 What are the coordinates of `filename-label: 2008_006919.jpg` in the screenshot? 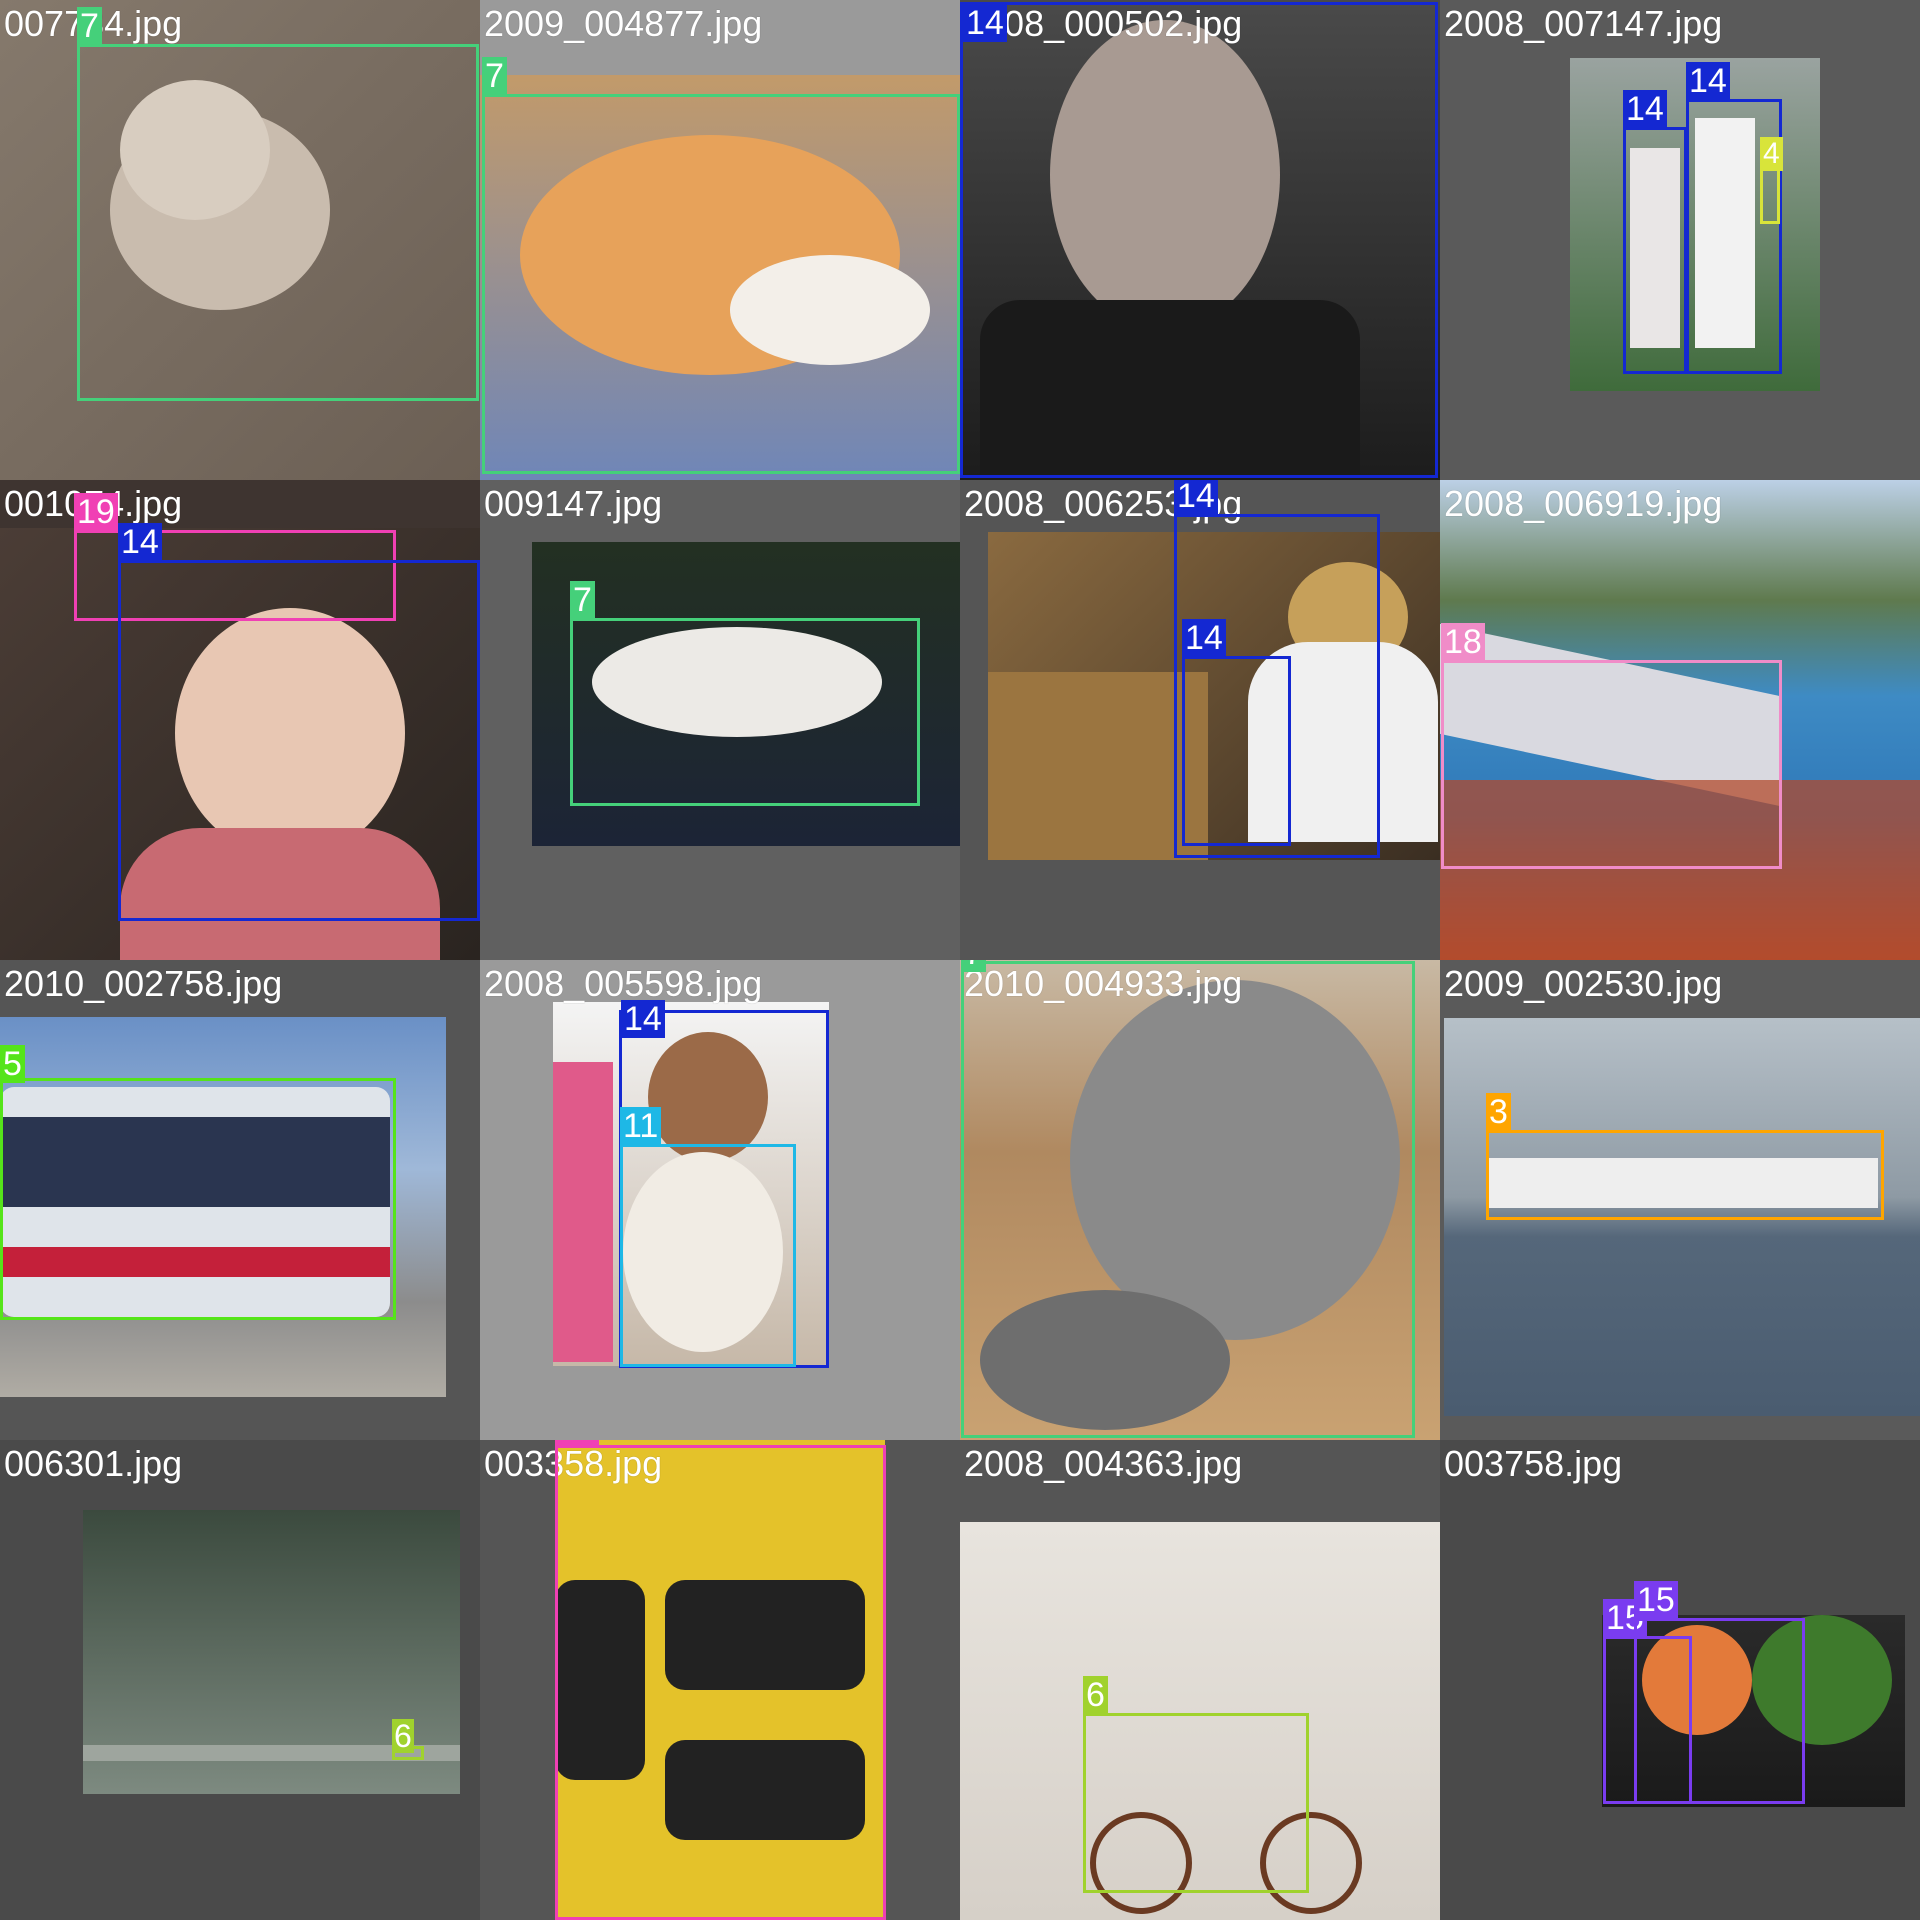 It's located at (1583, 503).